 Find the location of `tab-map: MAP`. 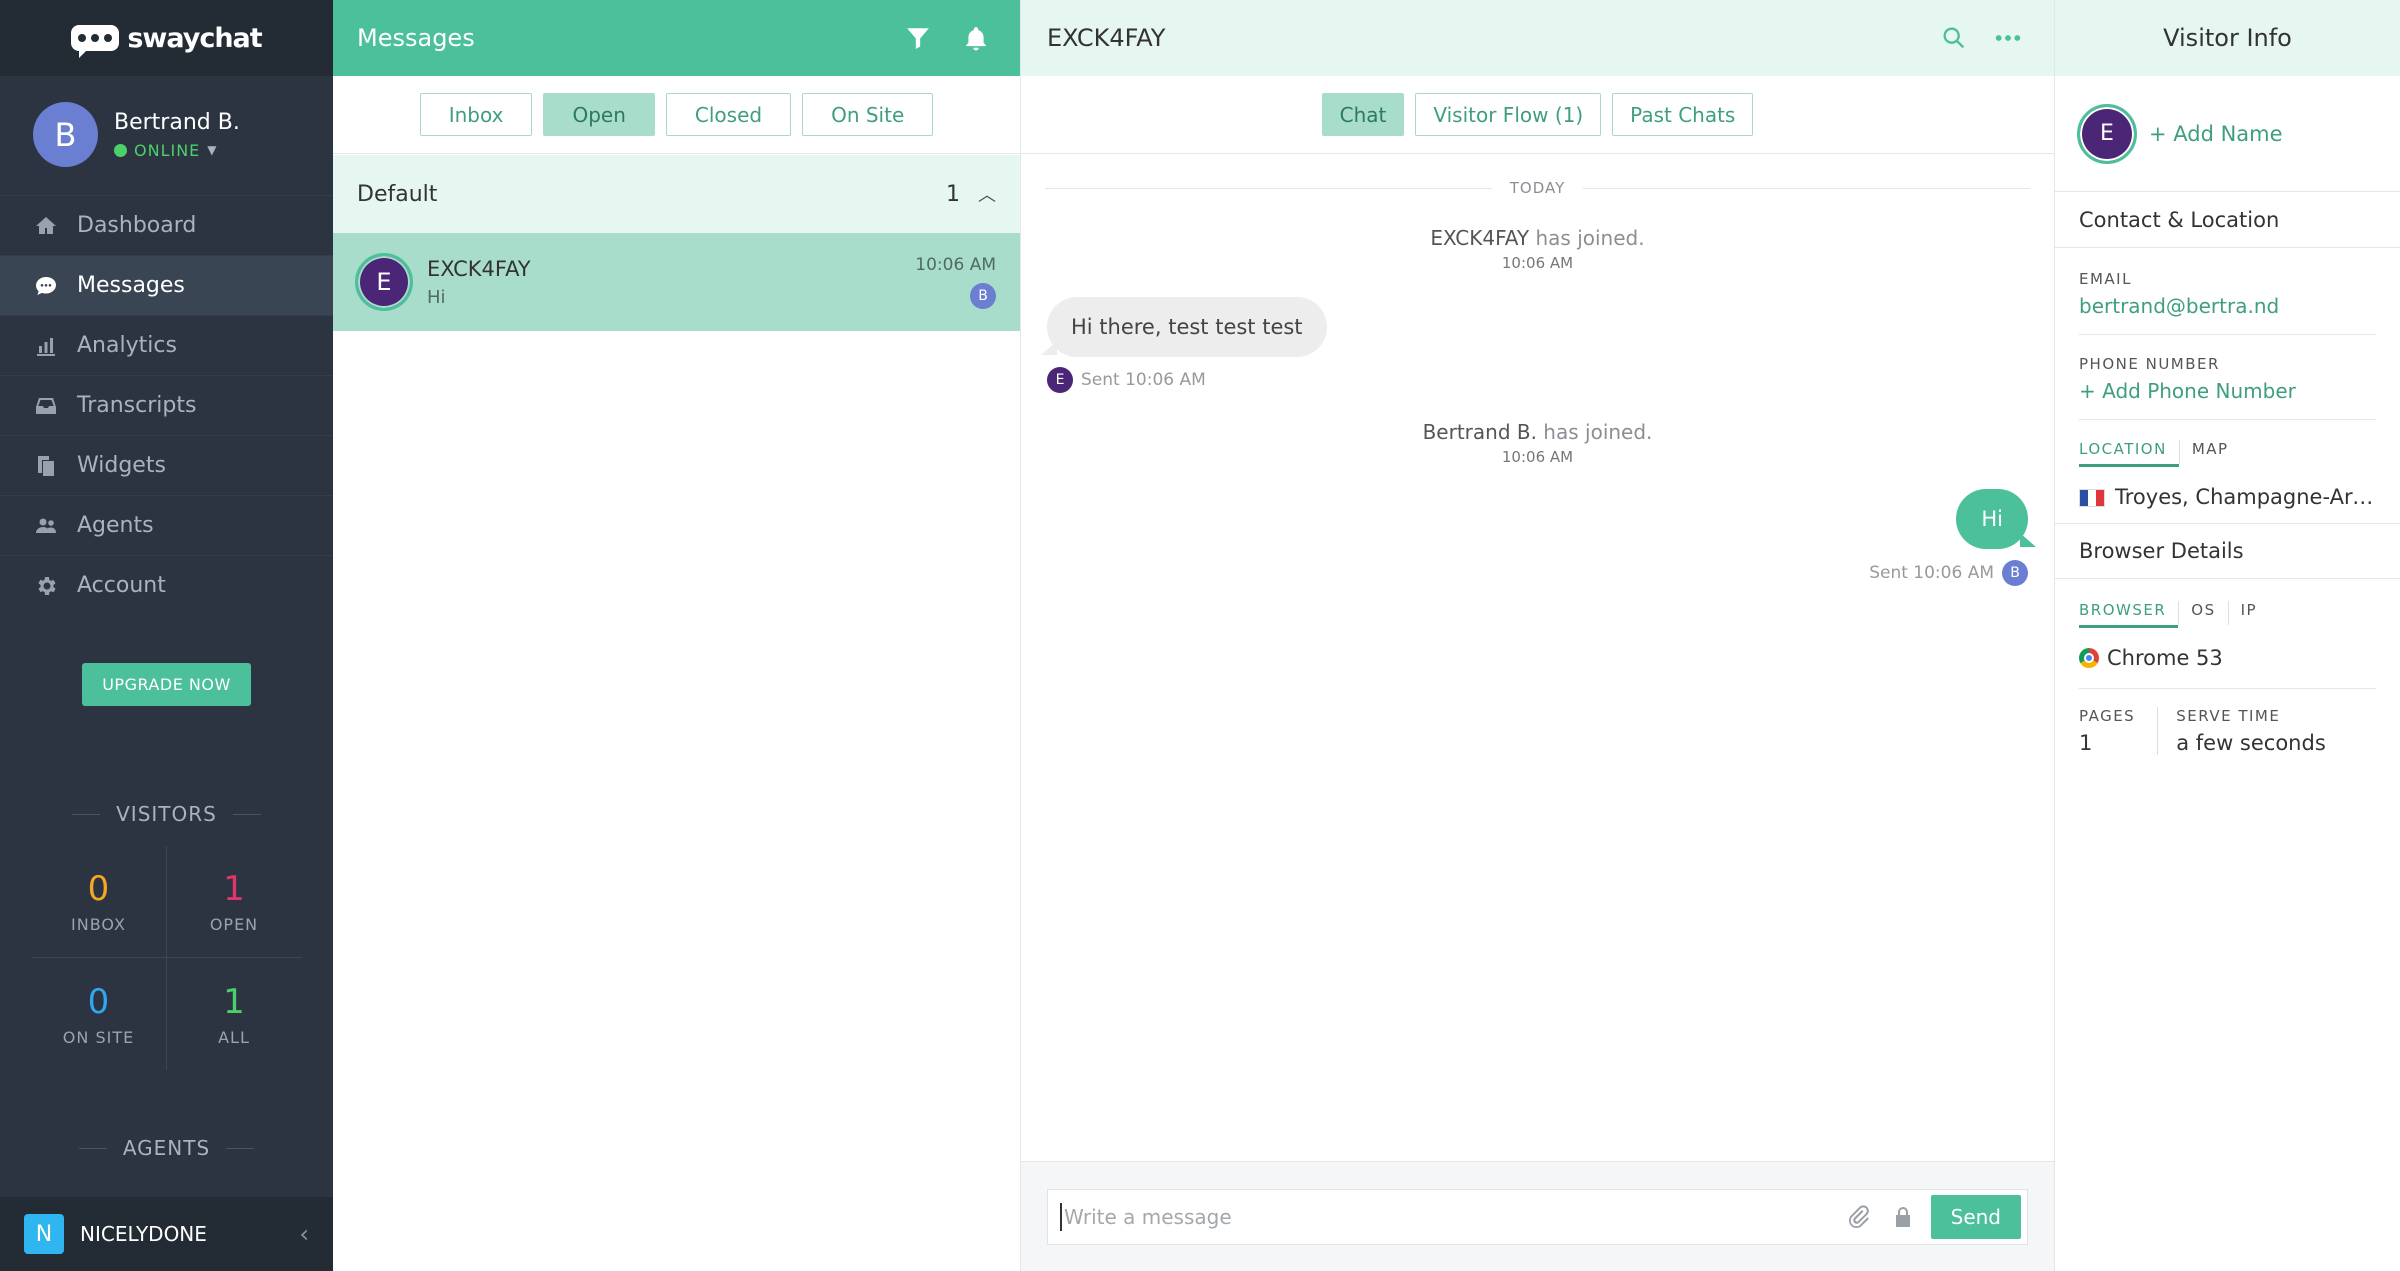

tab-map: MAP is located at coordinates (2209, 452).